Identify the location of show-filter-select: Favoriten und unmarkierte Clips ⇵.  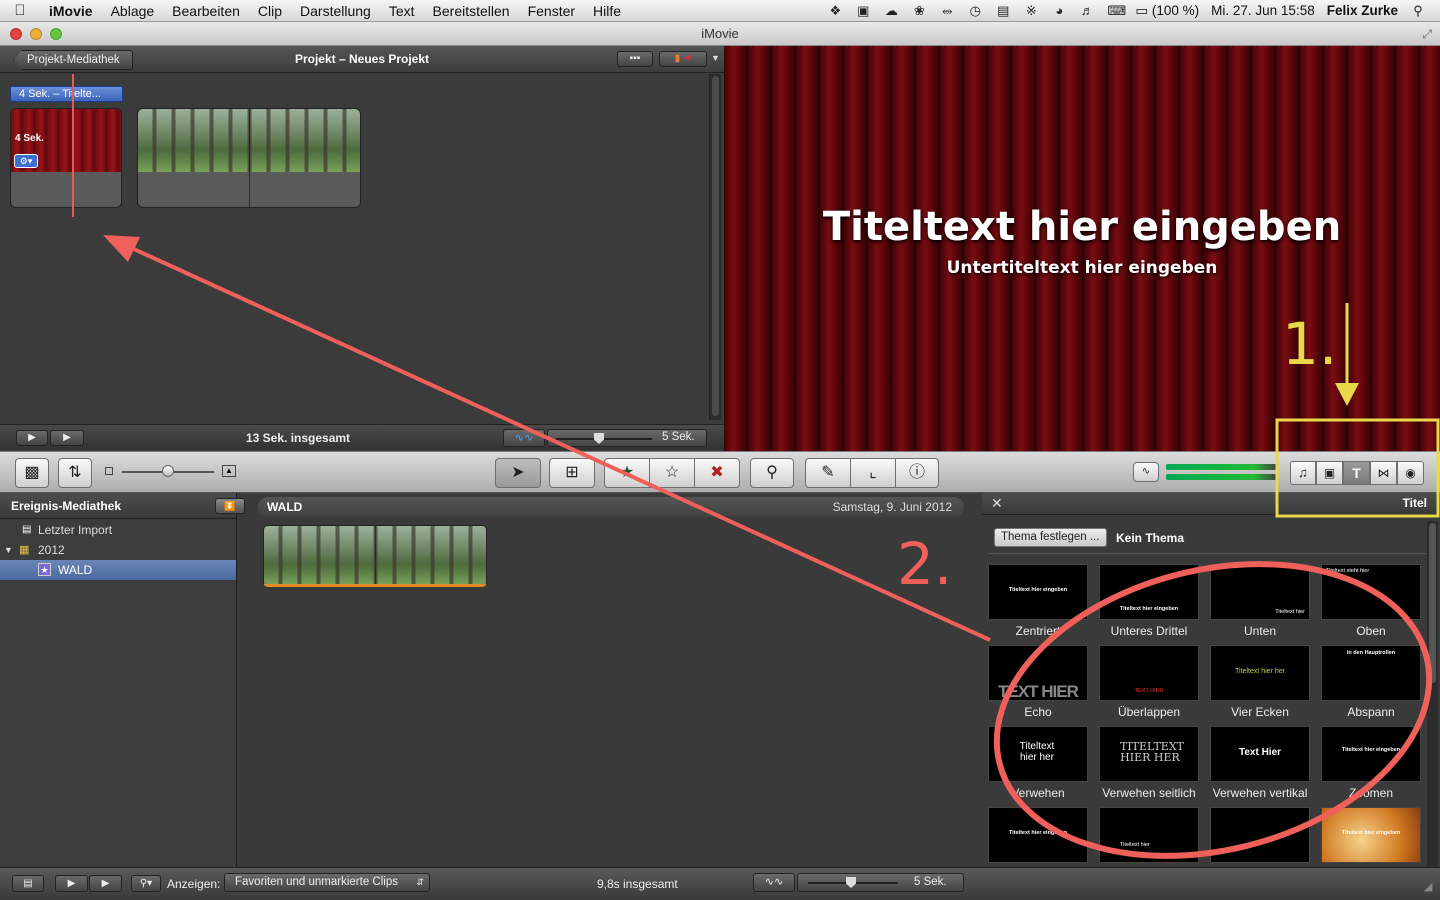
(327, 882).